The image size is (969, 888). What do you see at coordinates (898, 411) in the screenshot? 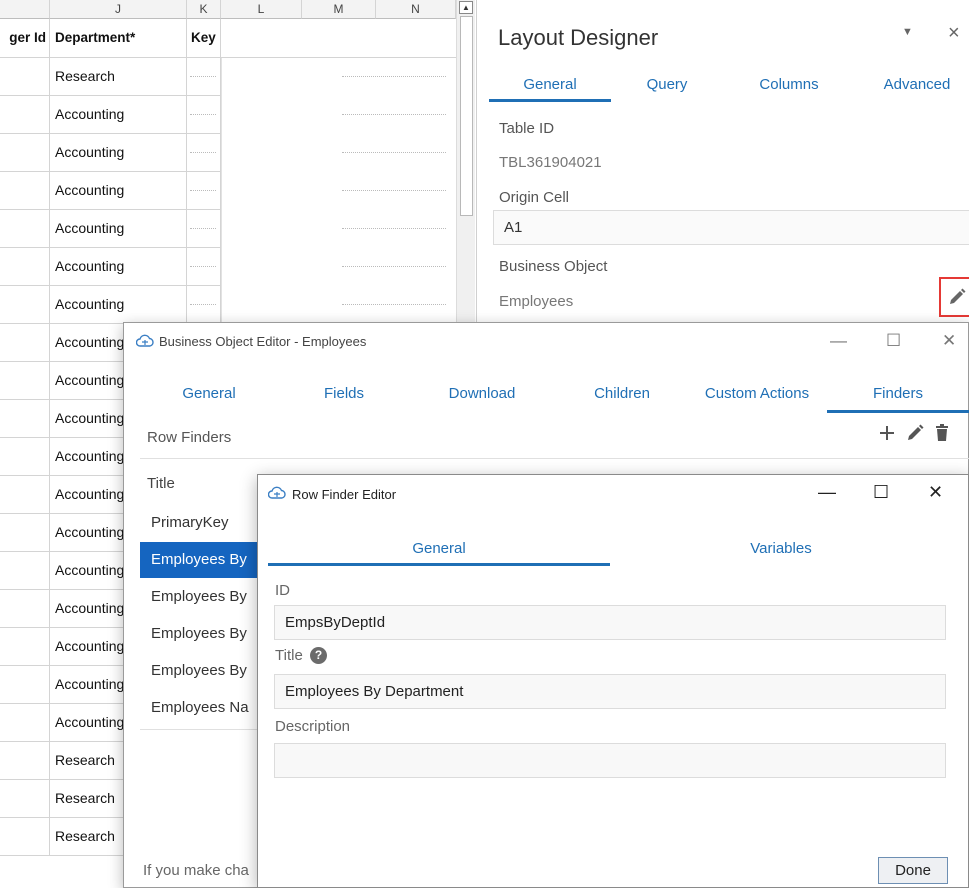
I see `active-tab-indicator` at bounding box center [898, 411].